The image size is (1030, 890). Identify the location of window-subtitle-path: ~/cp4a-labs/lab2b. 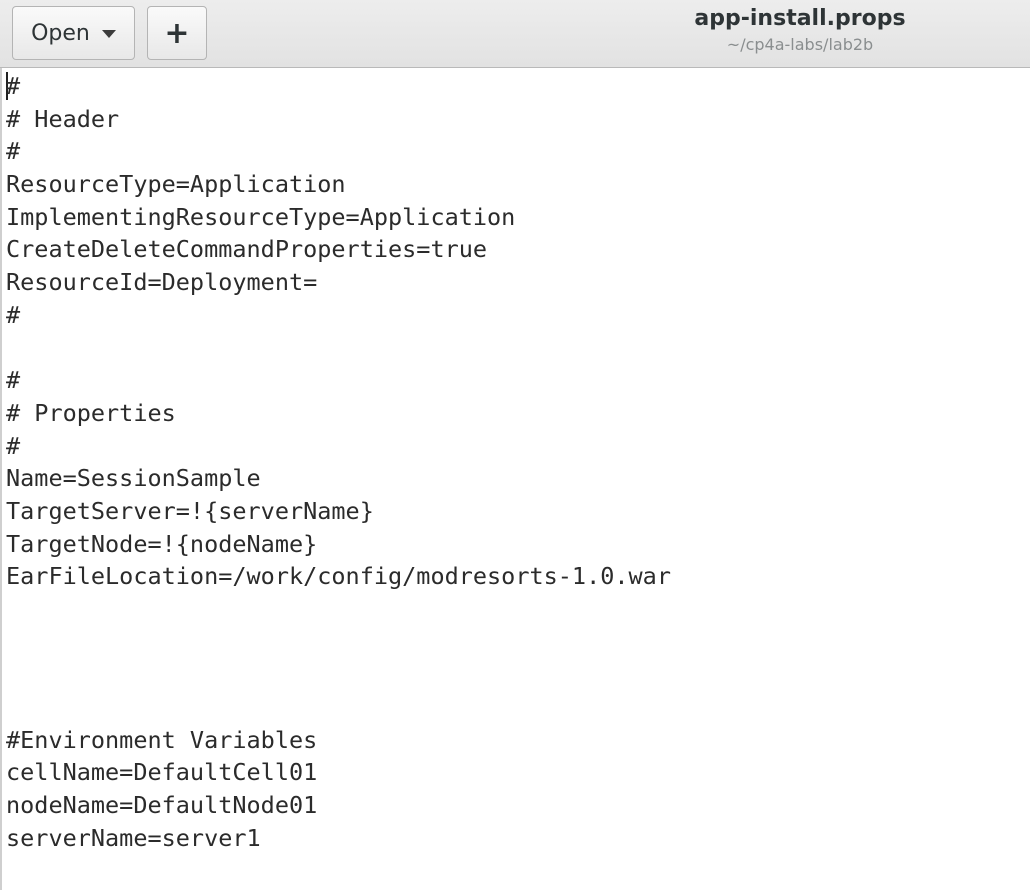
(800, 44).